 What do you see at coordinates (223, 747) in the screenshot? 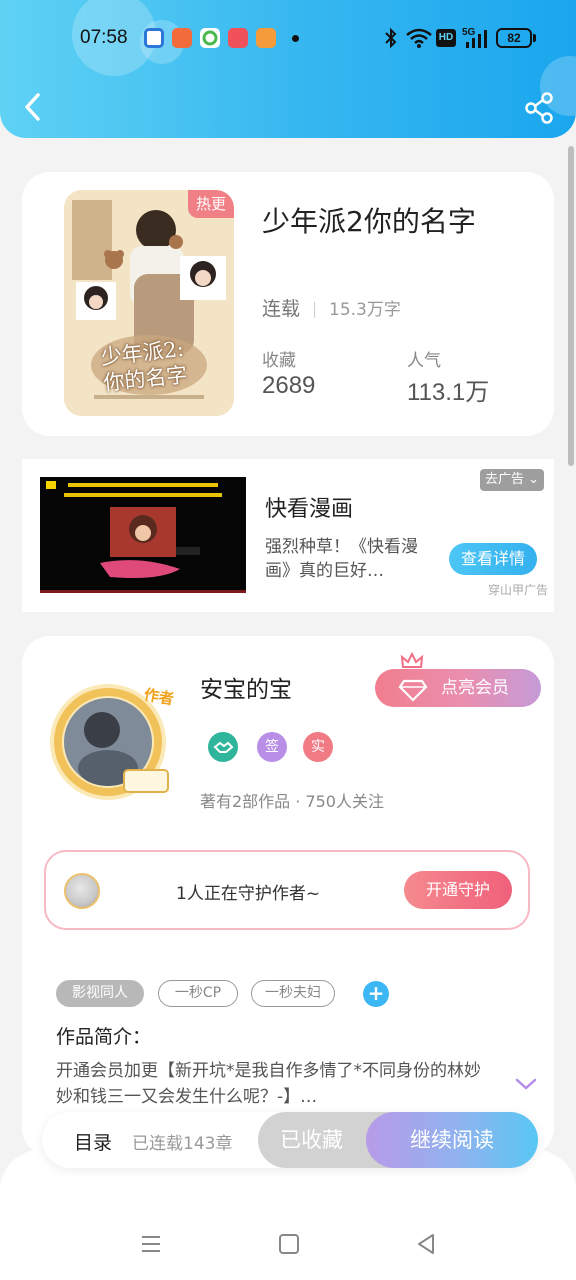
I see `handshake-badge-icon` at bounding box center [223, 747].